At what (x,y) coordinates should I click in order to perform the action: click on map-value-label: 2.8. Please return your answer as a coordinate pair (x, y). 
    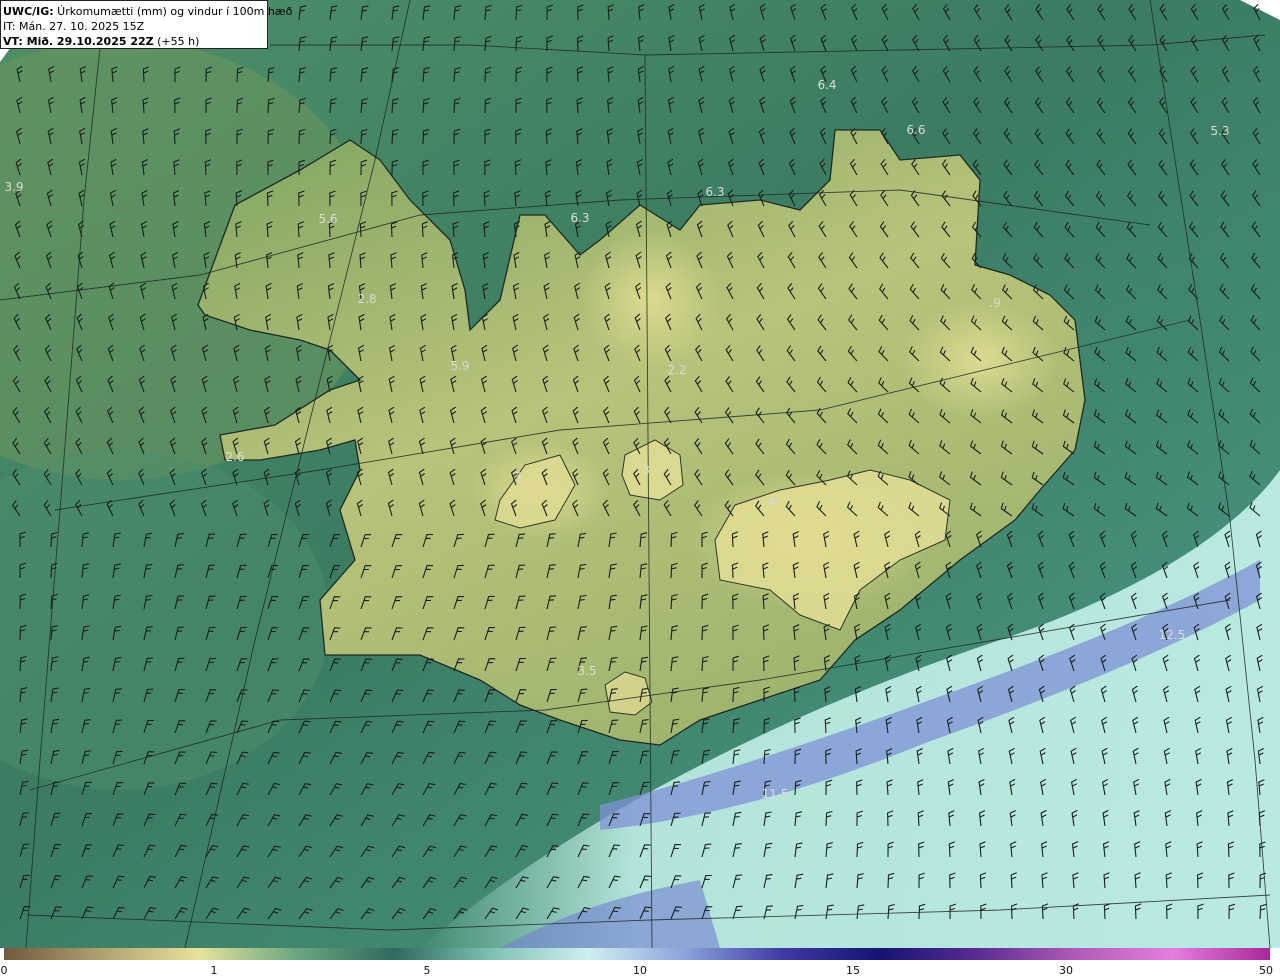
    Looking at the image, I should click on (366, 299).